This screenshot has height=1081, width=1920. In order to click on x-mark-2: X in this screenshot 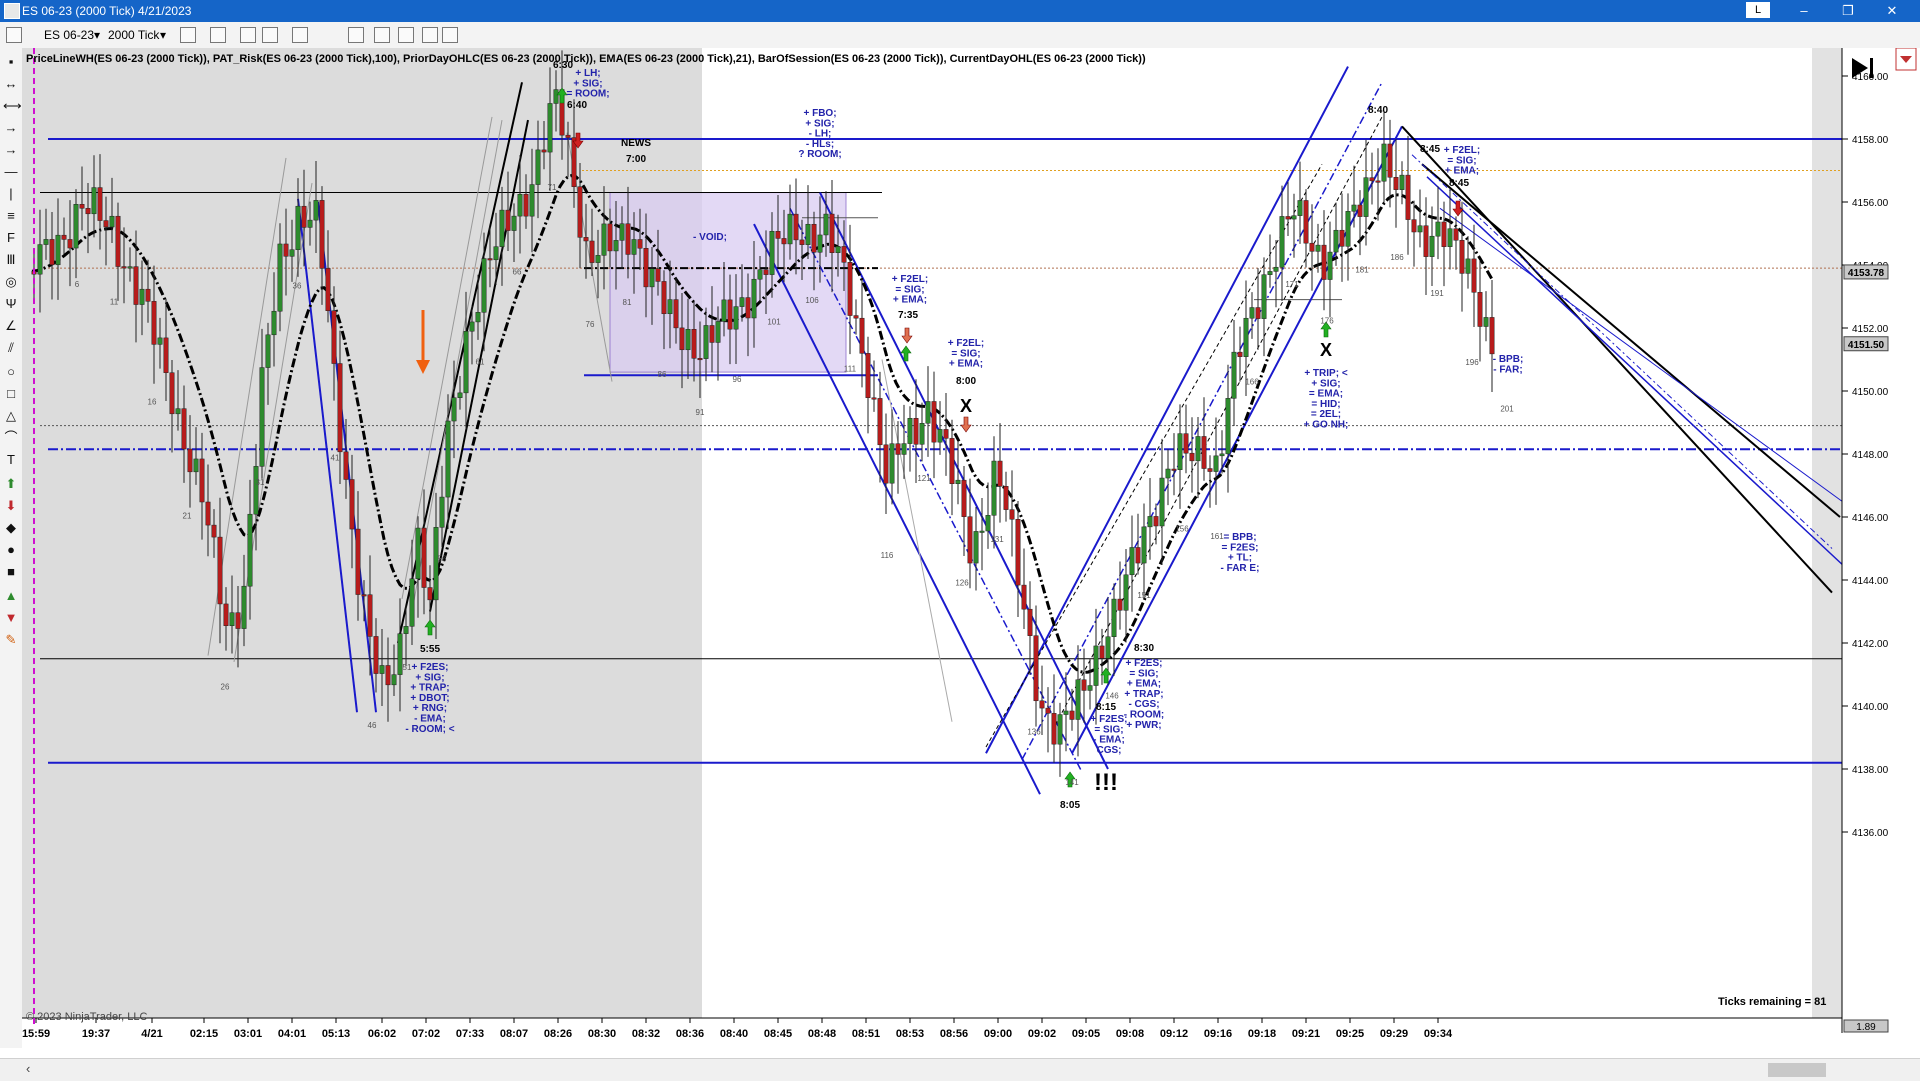, I will do `click(1326, 350)`.